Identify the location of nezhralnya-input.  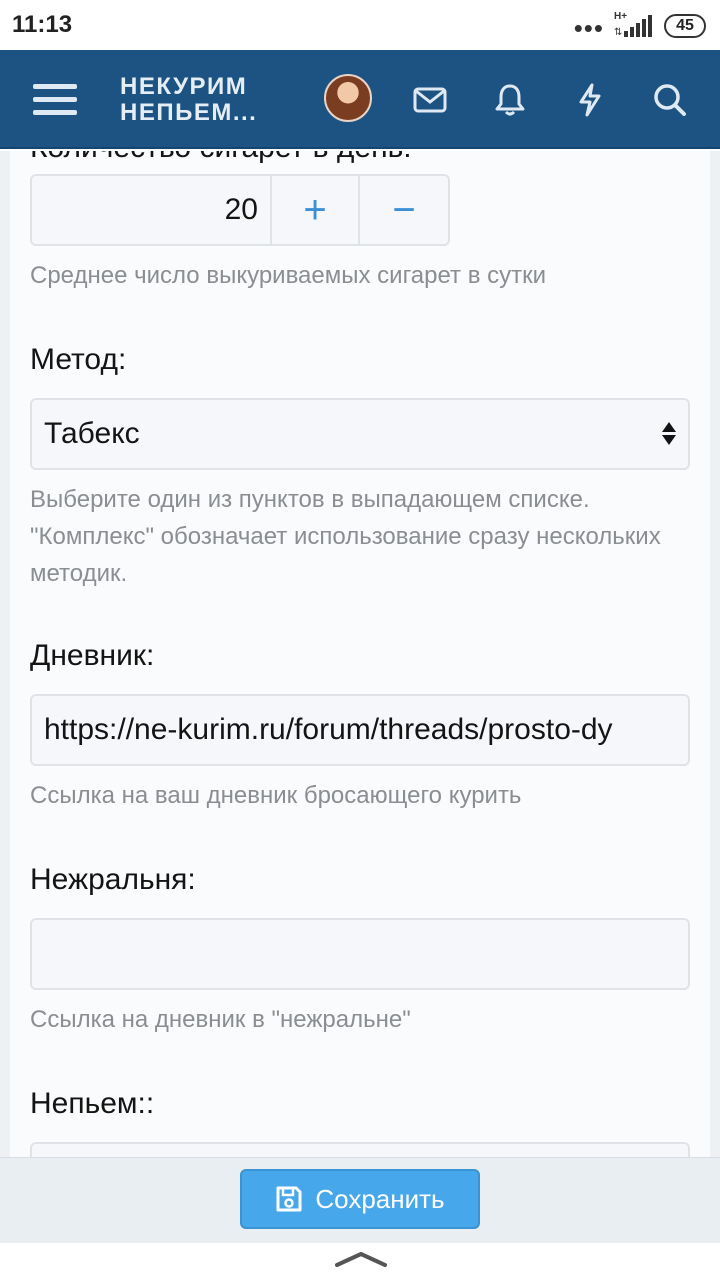
(360, 954).